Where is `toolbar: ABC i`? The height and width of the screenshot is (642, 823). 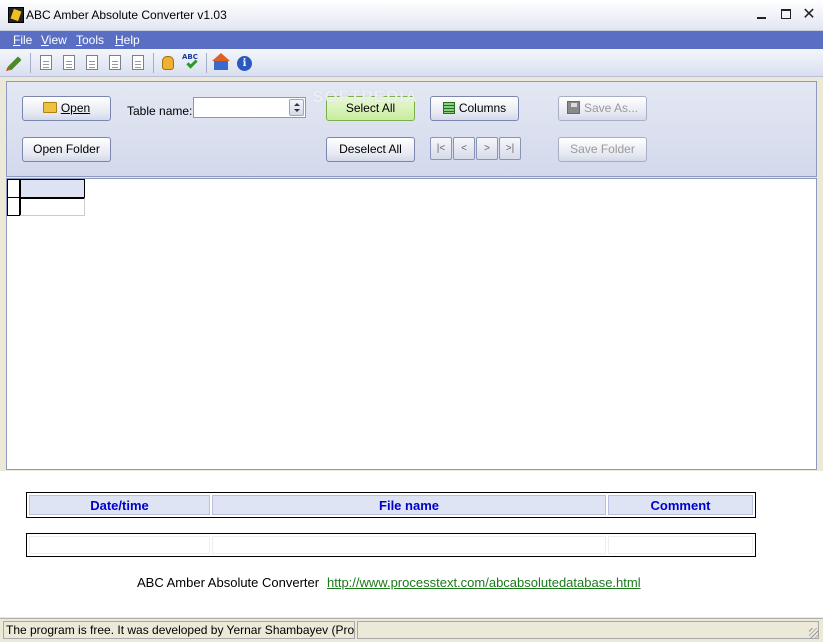 toolbar: ABC i is located at coordinates (411, 63).